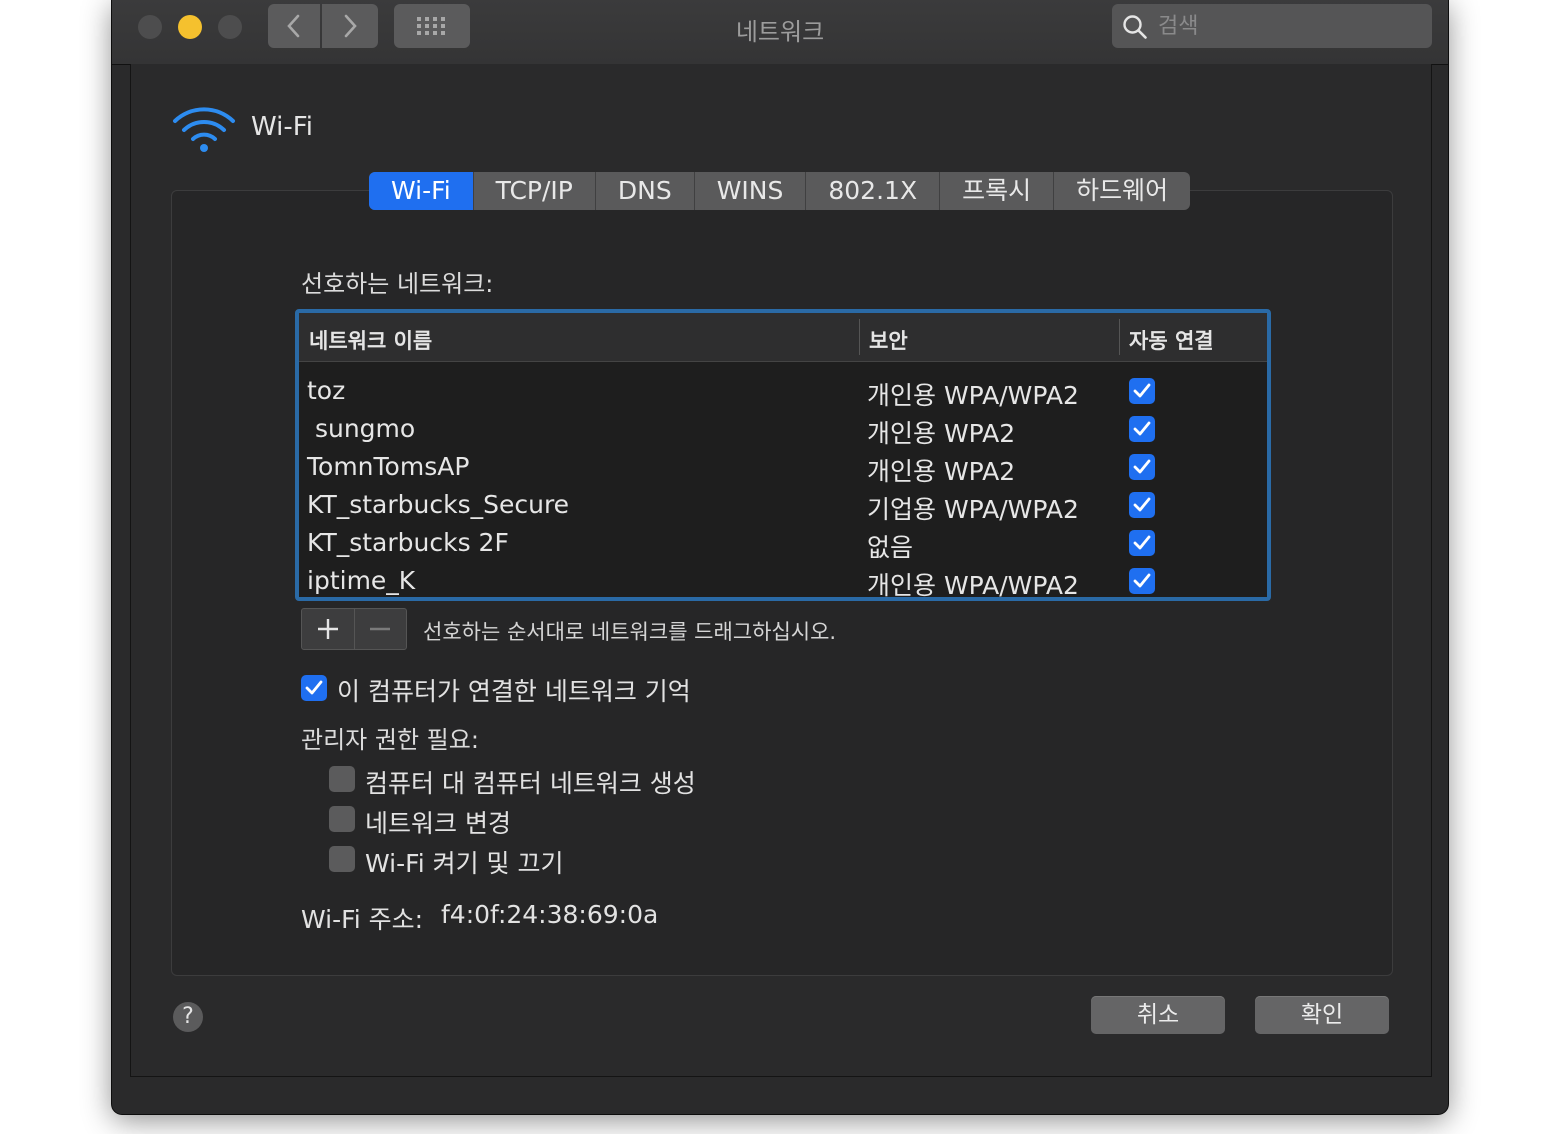  I want to click on admin-required-label: 관리자 권한 필요:, so click(390, 740).